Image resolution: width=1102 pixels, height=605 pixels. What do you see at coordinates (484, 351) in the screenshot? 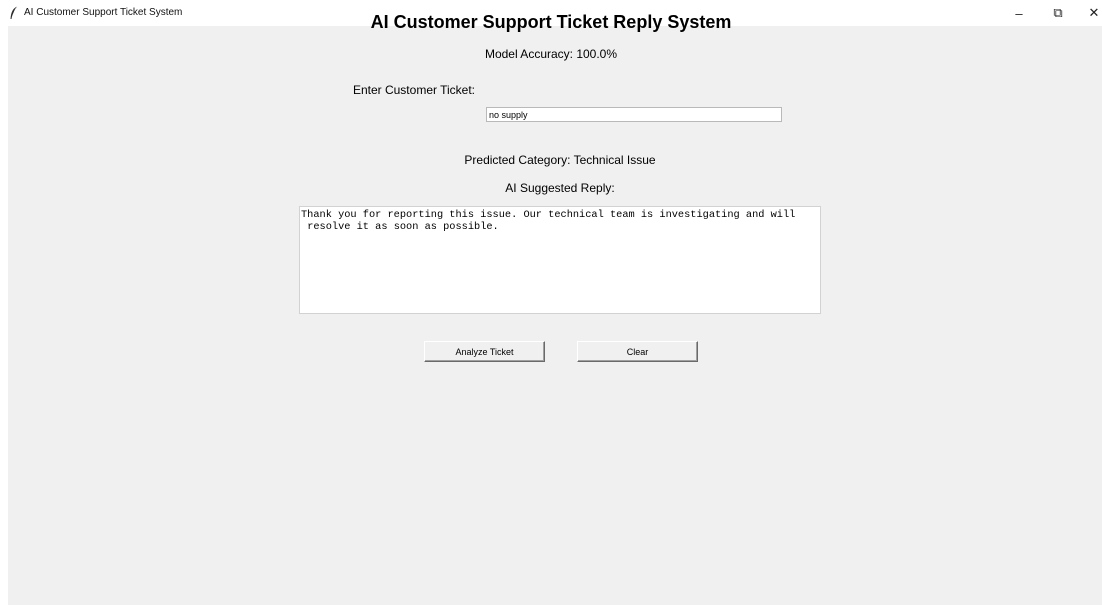
I see `analyze-ticket-button: Analyze Ticket` at bounding box center [484, 351].